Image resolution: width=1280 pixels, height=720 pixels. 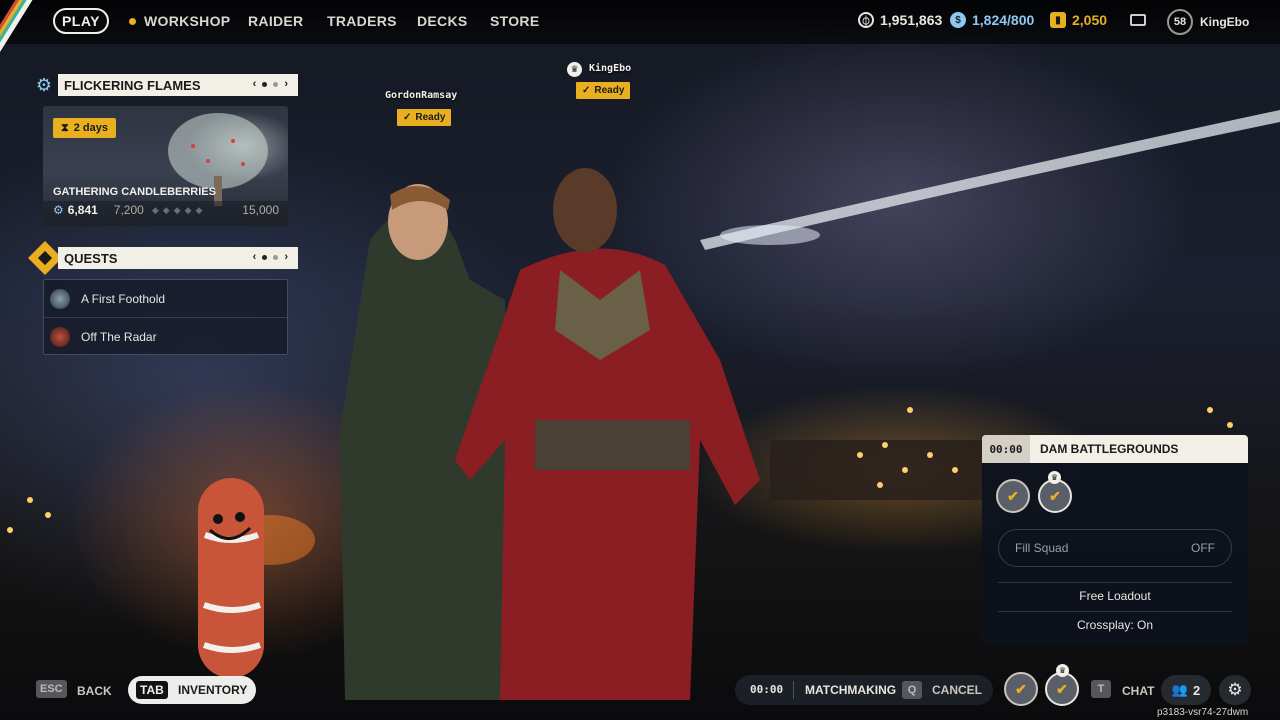 I want to click on squad-timer: 00:00, so click(x=1006, y=449).